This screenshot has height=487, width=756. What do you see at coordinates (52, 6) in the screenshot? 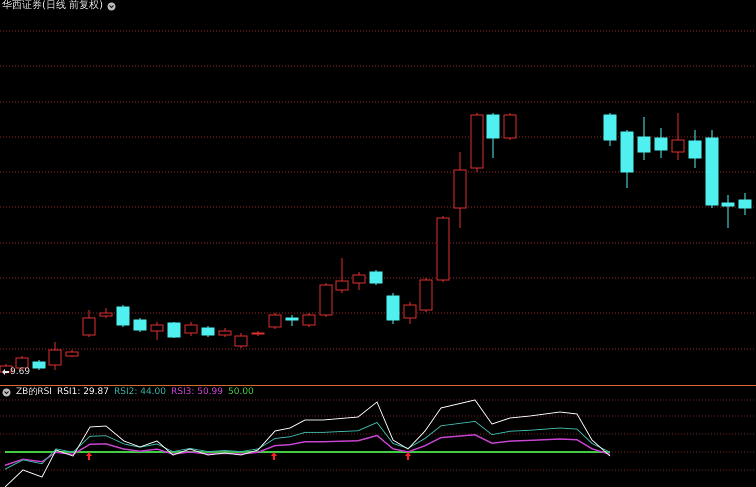
I see `chart-title: 华西证券(日线 前复权)` at bounding box center [52, 6].